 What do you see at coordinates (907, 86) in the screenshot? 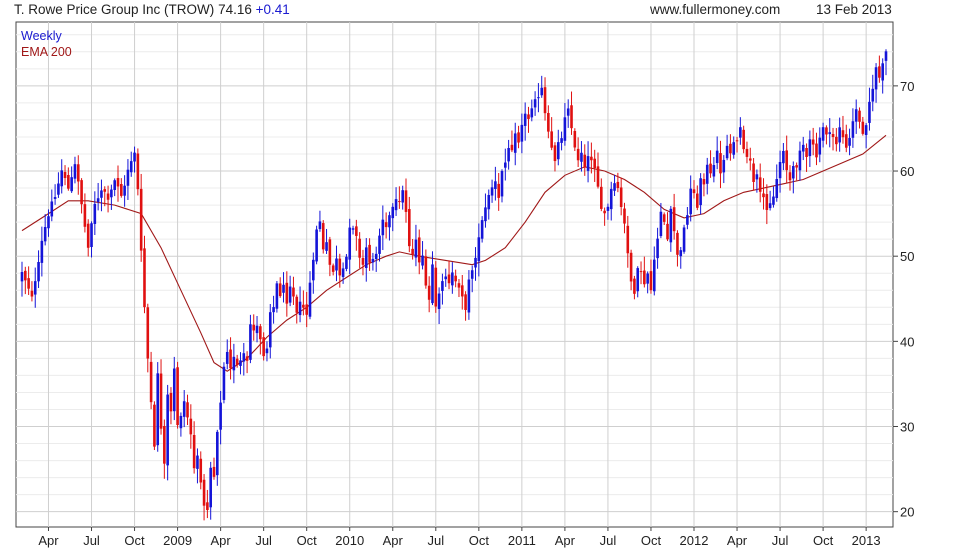
I see `y-tick-label: 70` at bounding box center [907, 86].